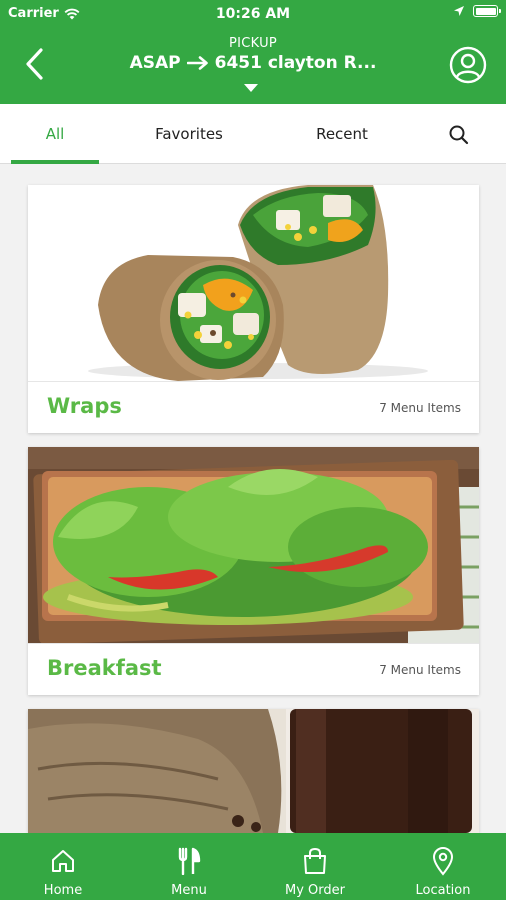 The width and height of the screenshot is (506, 900). I want to click on tab-label: Favorites, so click(189, 134).